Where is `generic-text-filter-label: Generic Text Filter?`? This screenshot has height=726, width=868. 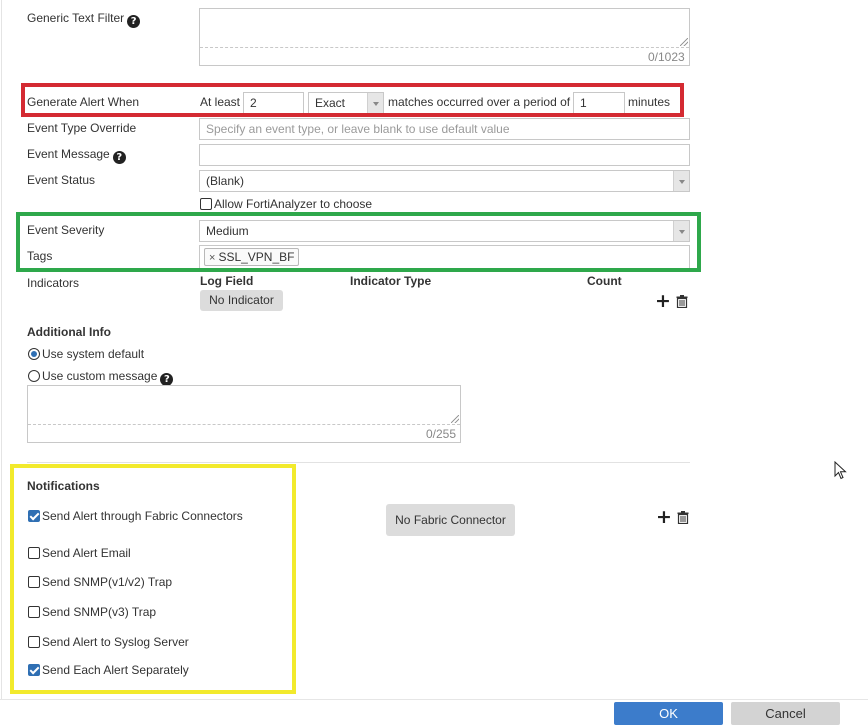 generic-text-filter-label: Generic Text Filter? is located at coordinates (84, 19).